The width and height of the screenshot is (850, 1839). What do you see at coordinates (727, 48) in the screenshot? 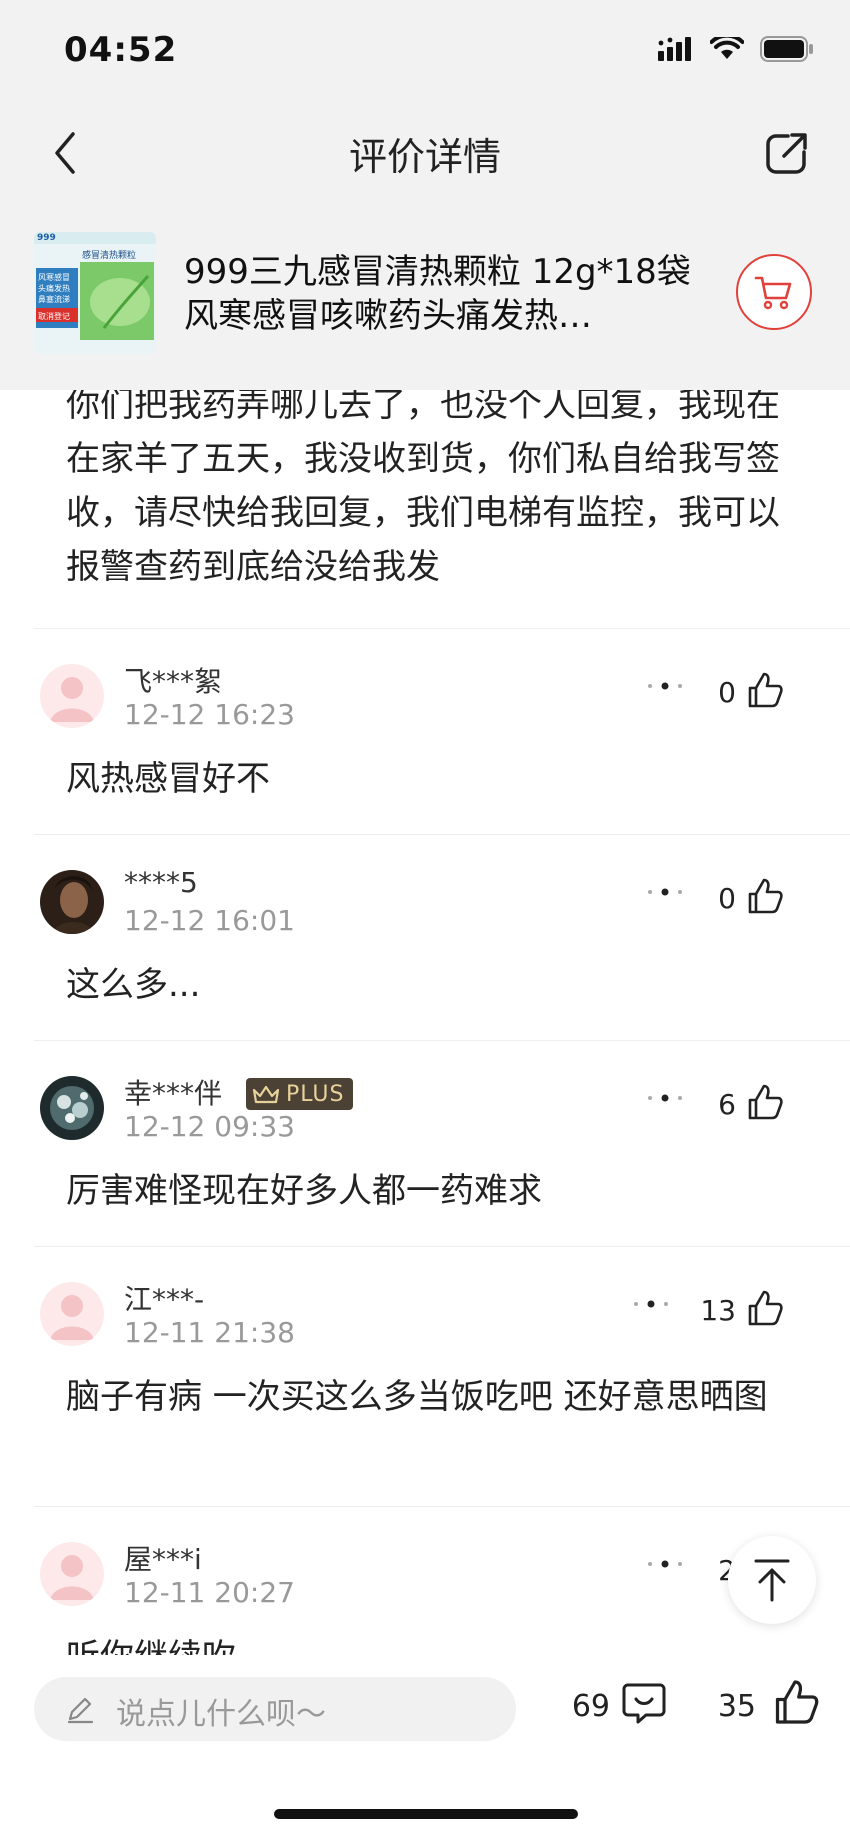
I see `wifi-icon` at bounding box center [727, 48].